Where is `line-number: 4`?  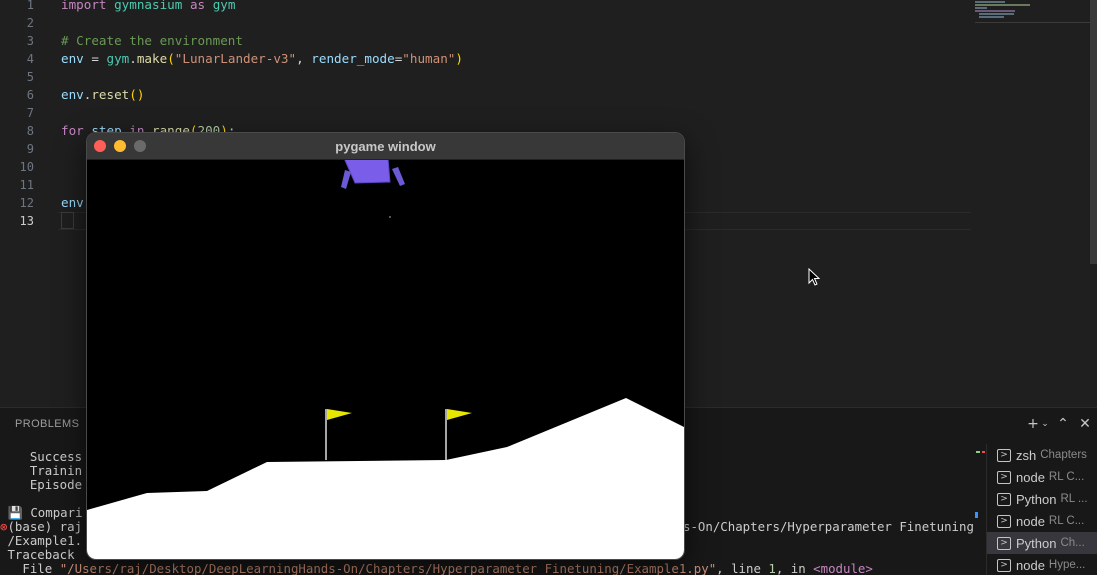
line-number: 4 is located at coordinates (30, 59).